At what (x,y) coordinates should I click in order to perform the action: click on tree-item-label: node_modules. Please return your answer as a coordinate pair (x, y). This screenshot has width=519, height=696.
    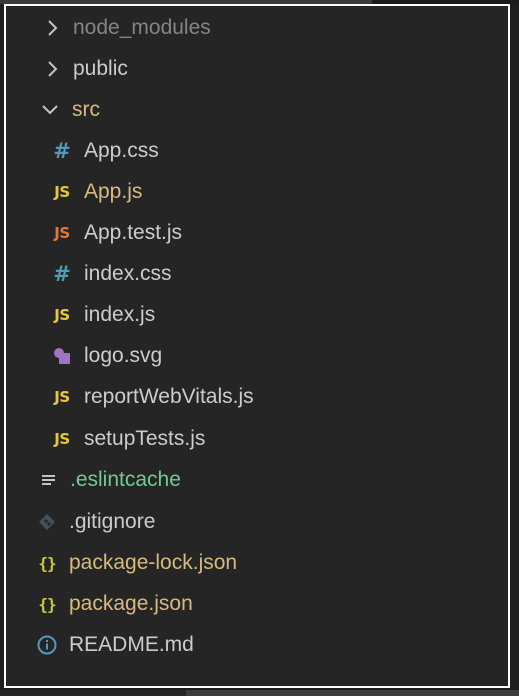
    Looking at the image, I should click on (142, 27).